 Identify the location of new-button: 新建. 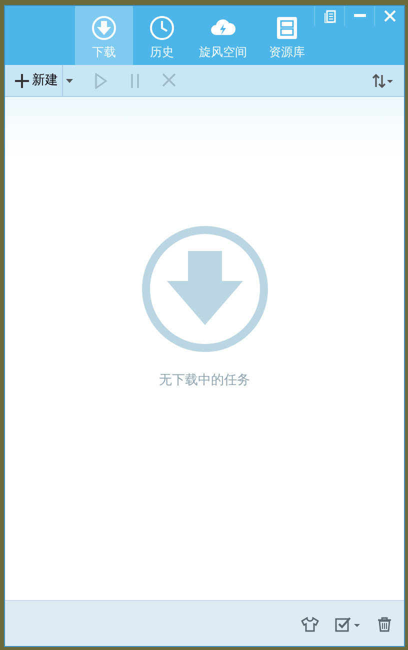
(36, 80).